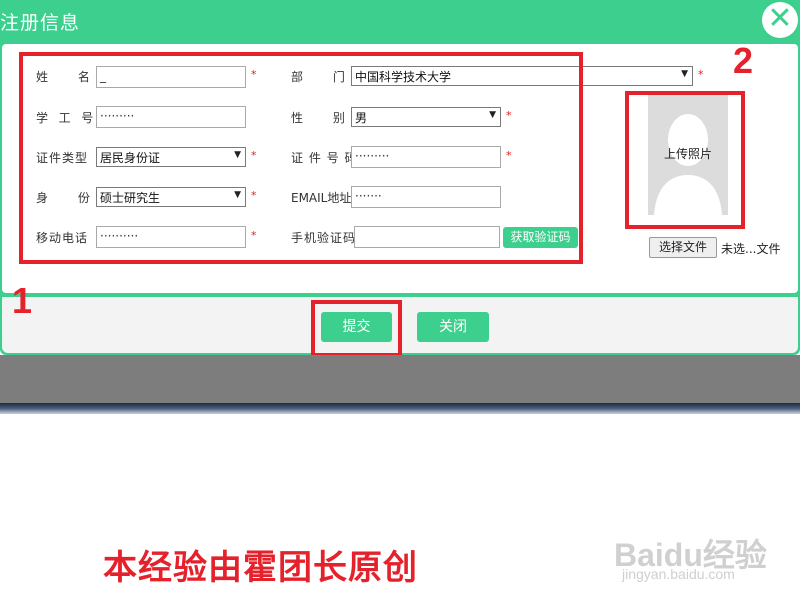  What do you see at coordinates (780, 20) in the screenshot?
I see `close-icon: ✕` at bounding box center [780, 20].